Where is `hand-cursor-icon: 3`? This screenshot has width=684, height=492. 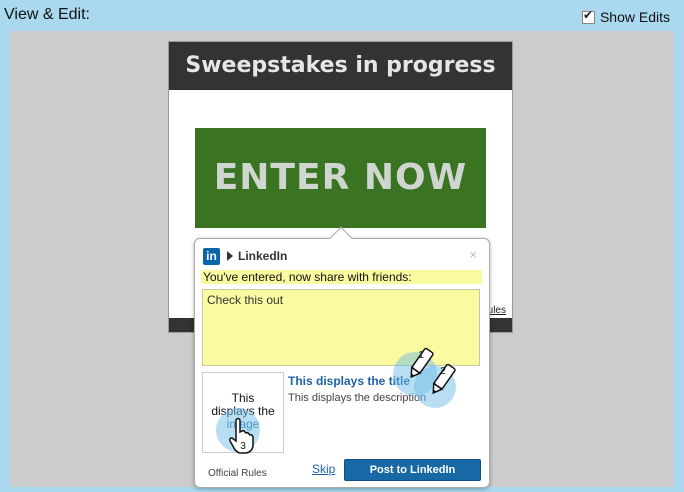
hand-cursor-icon: 3 is located at coordinates (241, 435).